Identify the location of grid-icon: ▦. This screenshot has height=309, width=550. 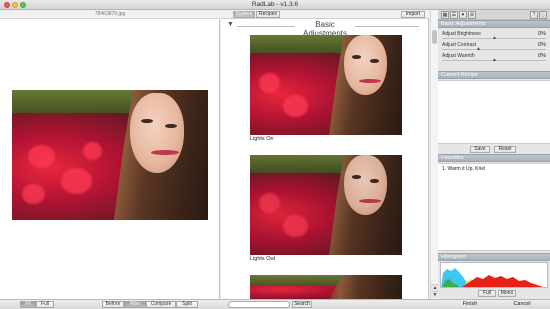
(445, 15).